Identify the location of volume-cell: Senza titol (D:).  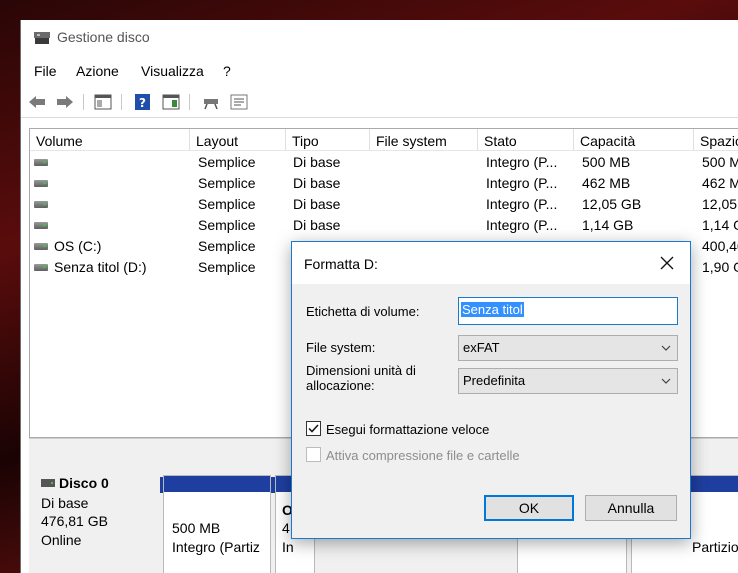
(100, 267).